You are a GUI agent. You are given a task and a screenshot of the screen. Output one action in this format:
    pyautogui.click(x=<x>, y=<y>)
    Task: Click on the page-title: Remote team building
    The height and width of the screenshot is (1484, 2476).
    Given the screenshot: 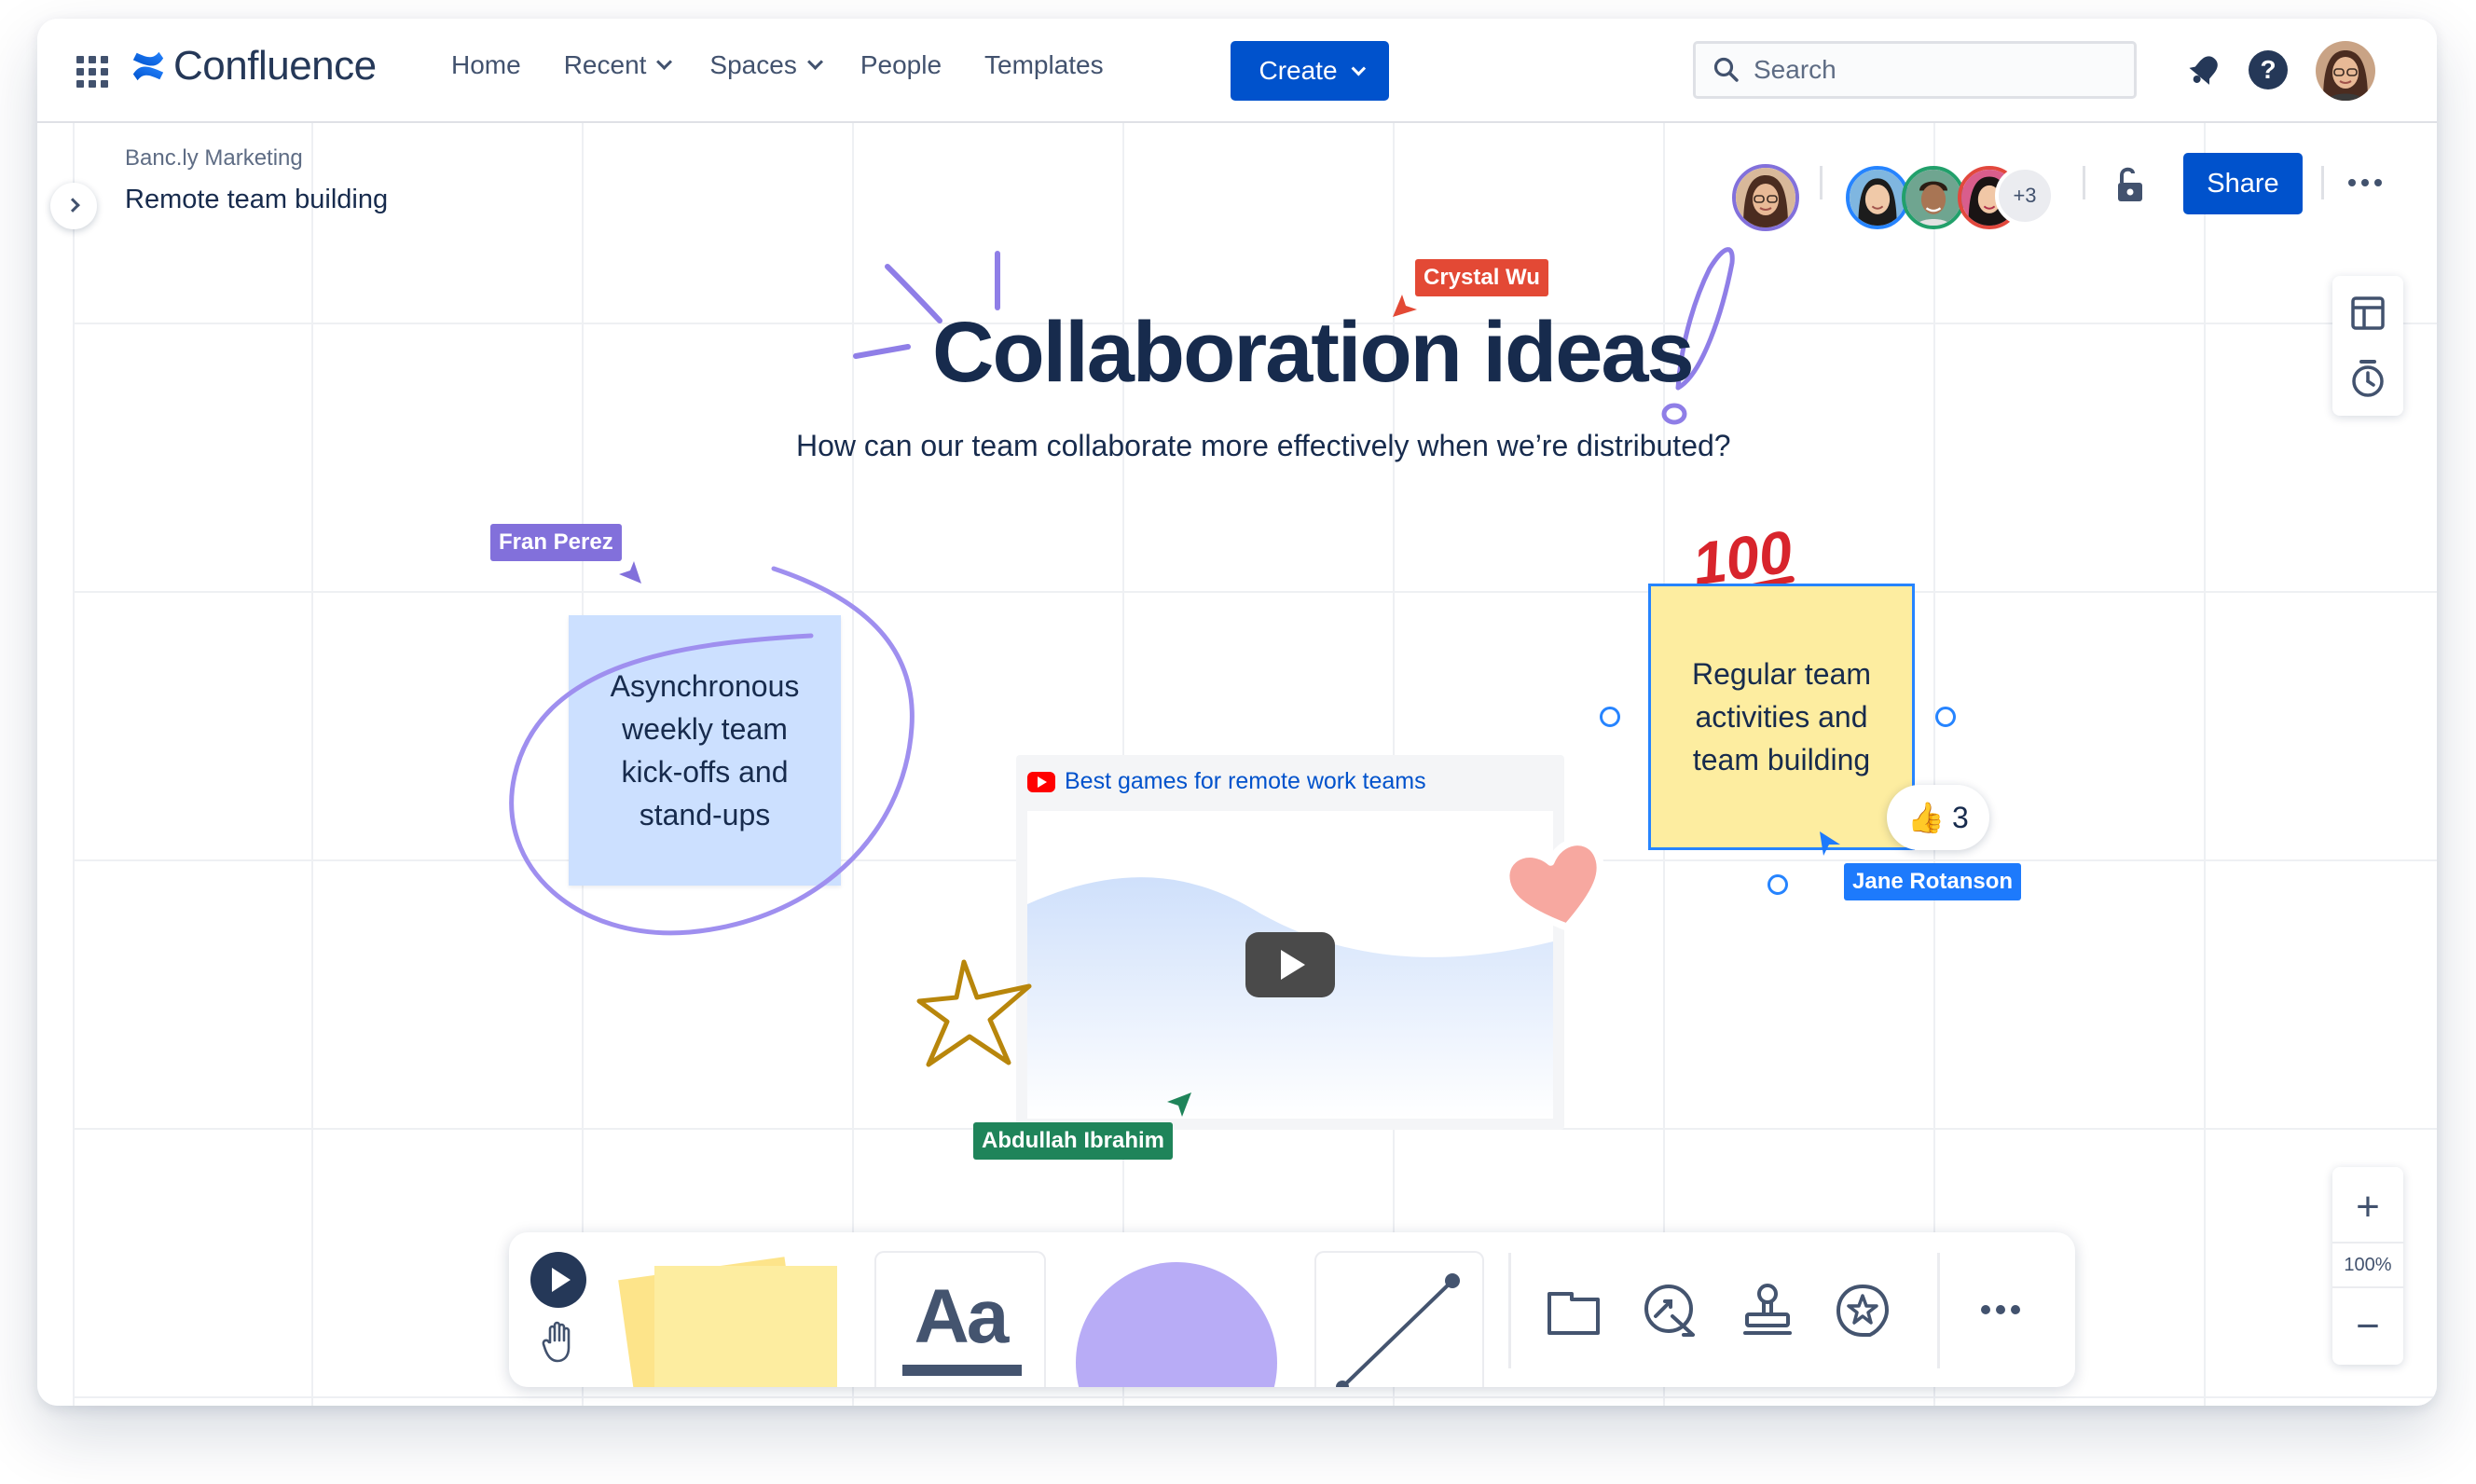 What is the action you would take?
    pyautogui.click(x=257, y=199)
    